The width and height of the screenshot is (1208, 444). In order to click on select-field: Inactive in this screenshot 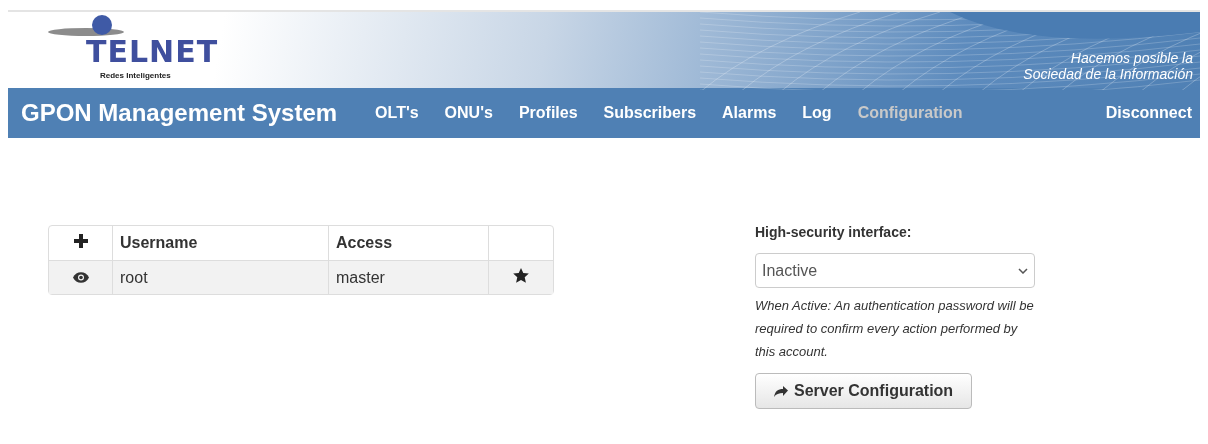, I will do `click(895, 270)`.